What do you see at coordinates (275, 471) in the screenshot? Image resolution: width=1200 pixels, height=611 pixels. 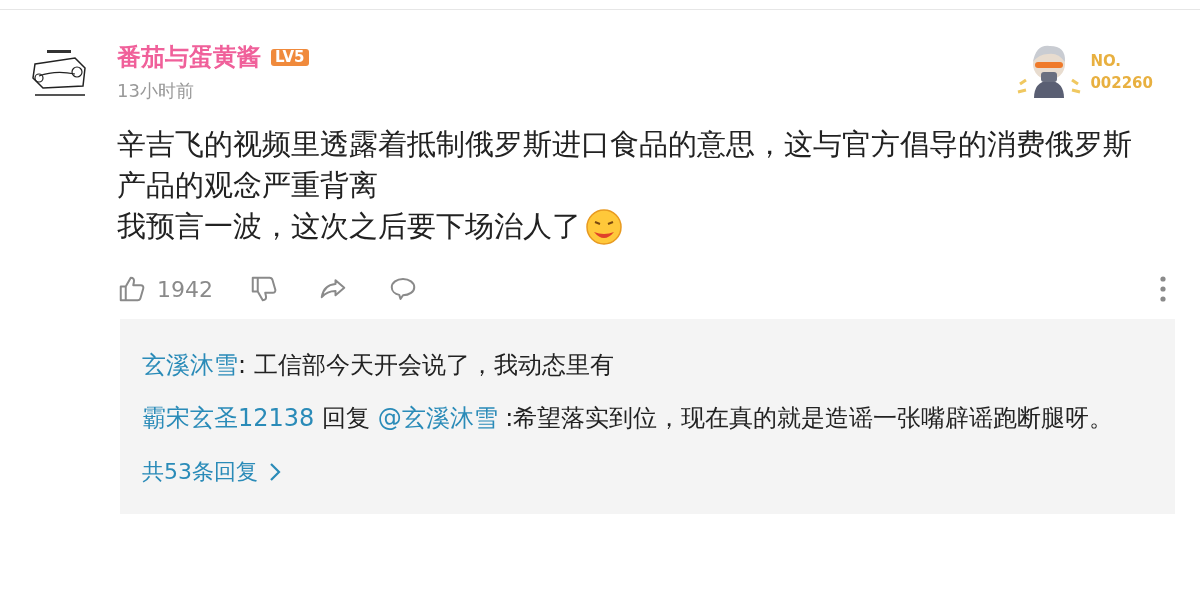 I see `chevron-right-icon` at bounding box center [275, 471].